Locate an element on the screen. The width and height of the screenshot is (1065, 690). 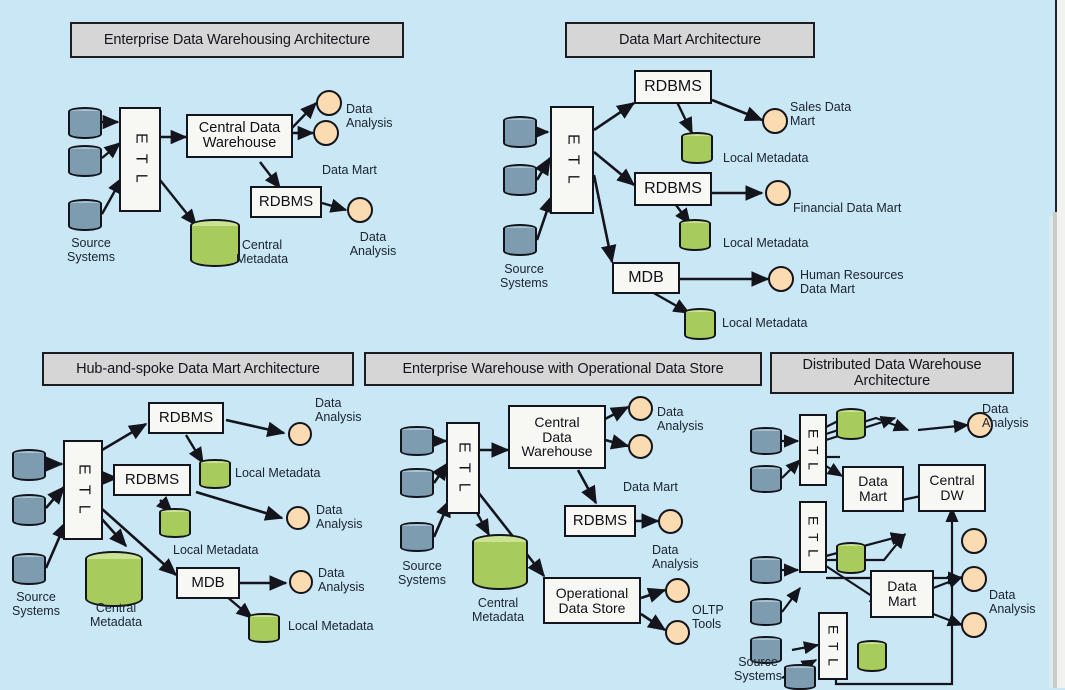
sales-data-mart-circle is located at coordinates (775, 121).